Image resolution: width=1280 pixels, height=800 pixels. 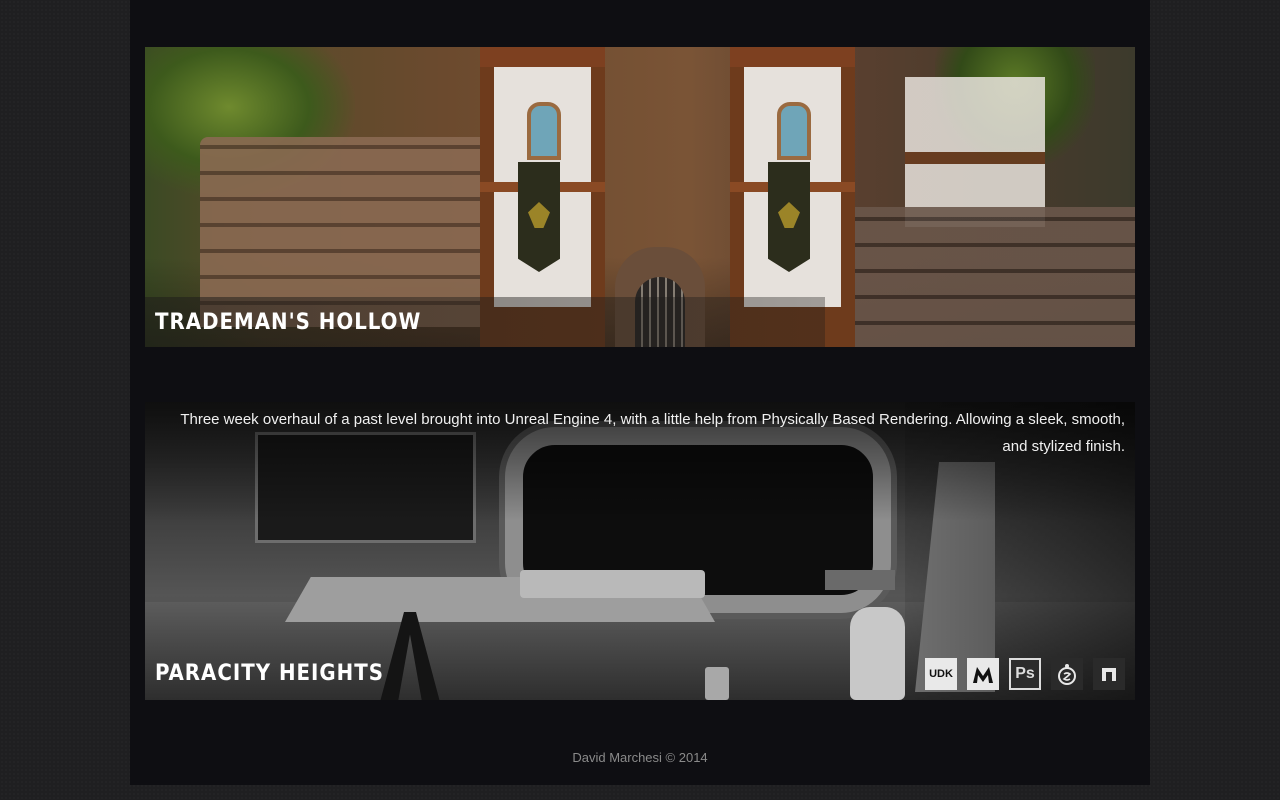 I want to click on tool-icons: UDK Ps, so click(x=1025, y=674).